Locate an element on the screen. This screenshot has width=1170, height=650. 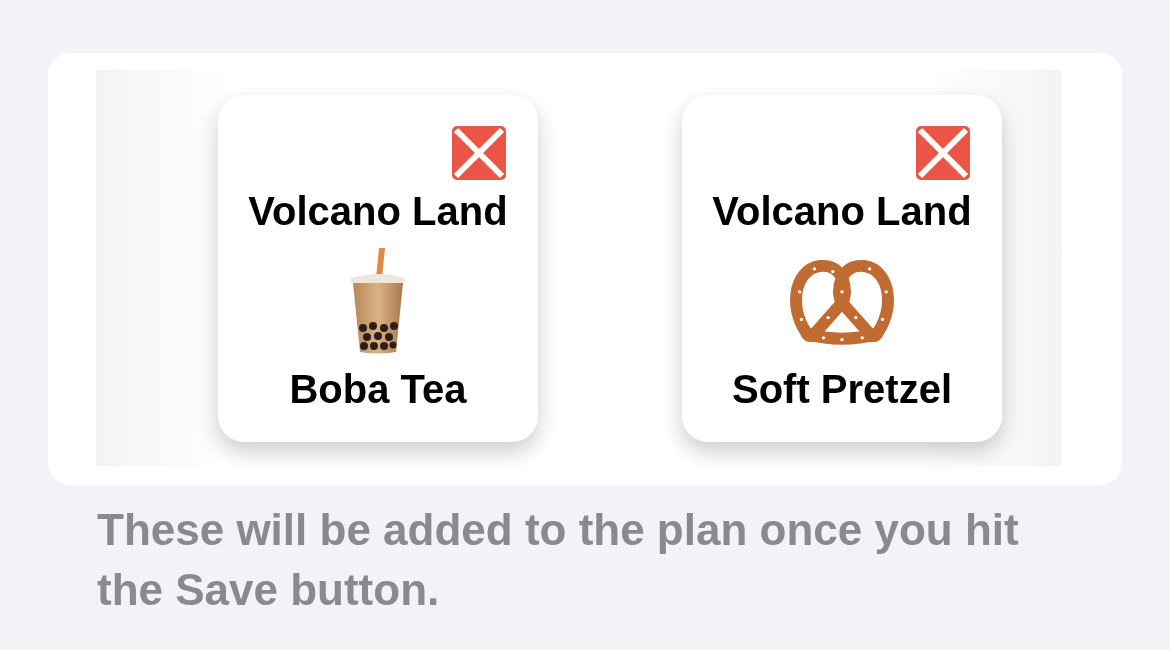
item-card: Volcano Land Boba Tea is located at coordinates (378, 268).